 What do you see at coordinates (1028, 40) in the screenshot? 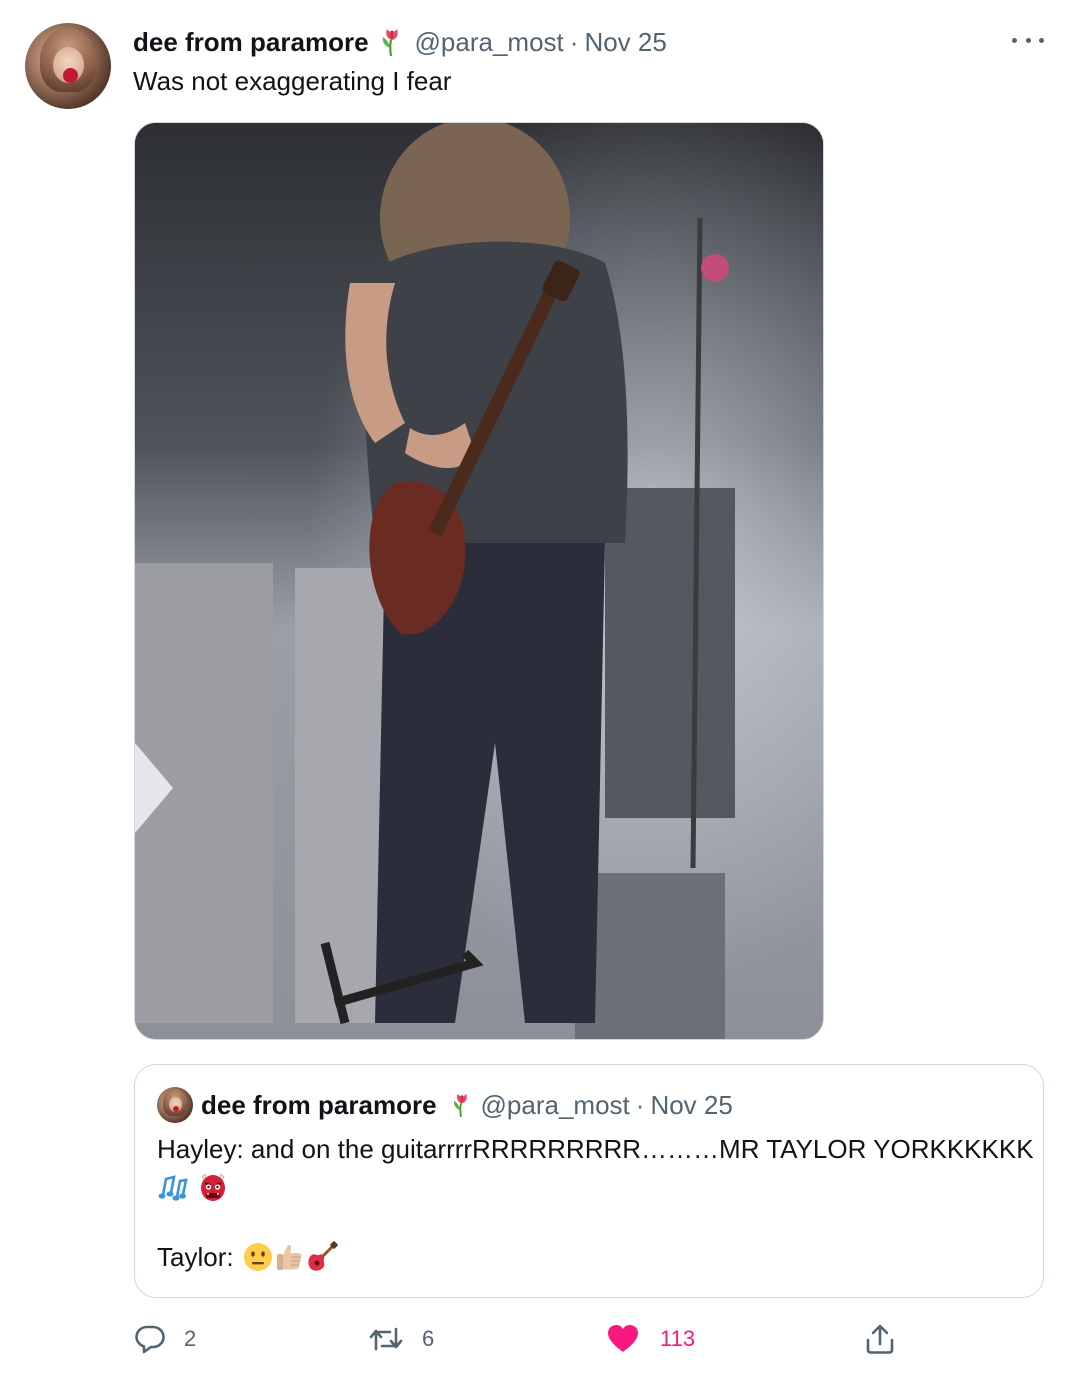
I see `more-icon` at bounding box center [1028, 40].